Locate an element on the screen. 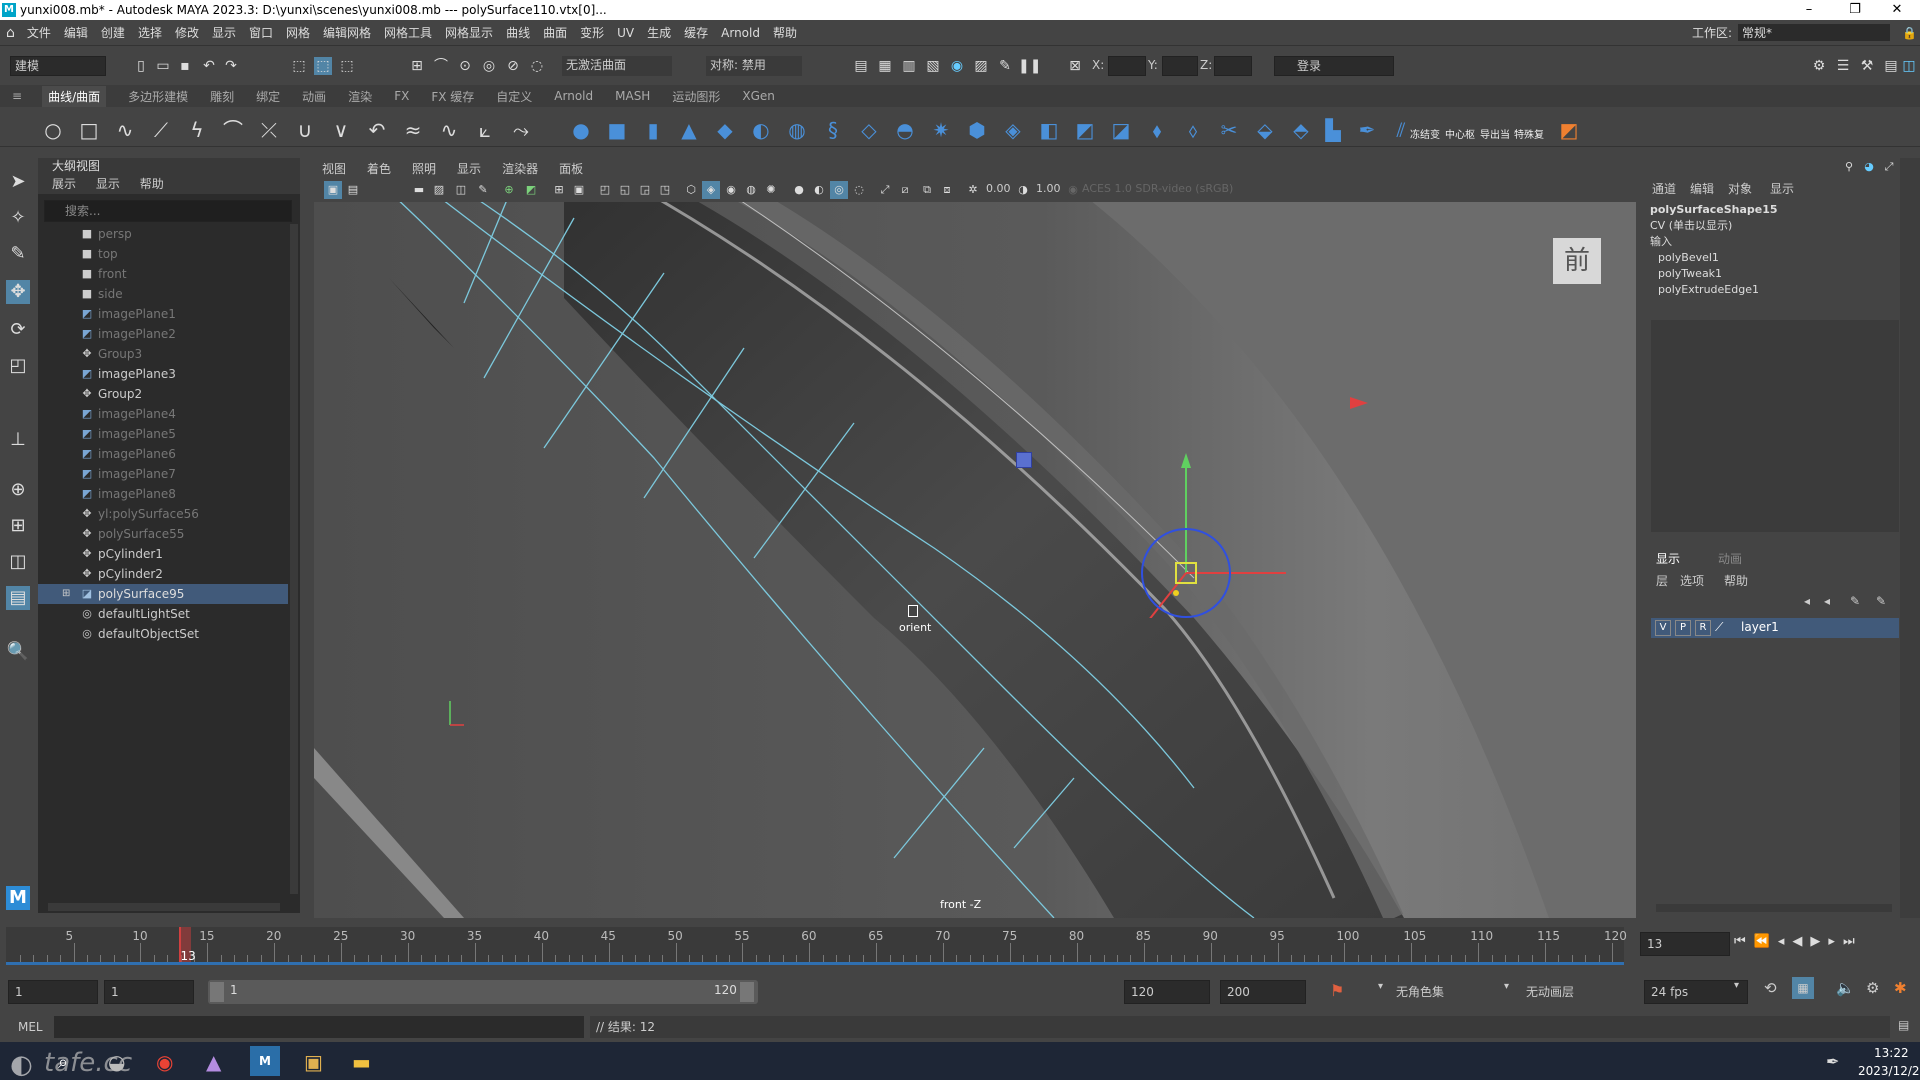  depth-of-field-icon: ◌ is located at coordinates (859, 190).